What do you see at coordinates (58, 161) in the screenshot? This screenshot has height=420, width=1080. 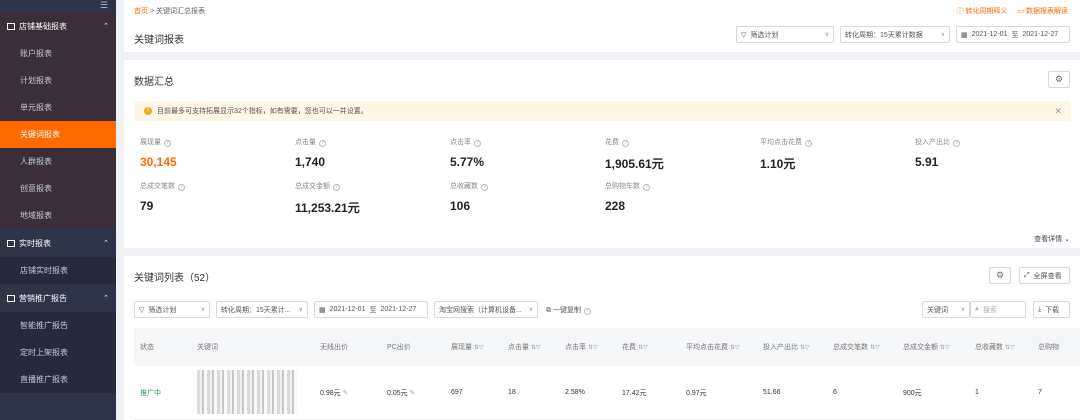 I see `sidebar-item-crowd: 人群报表` at bounding box center [58, 161].